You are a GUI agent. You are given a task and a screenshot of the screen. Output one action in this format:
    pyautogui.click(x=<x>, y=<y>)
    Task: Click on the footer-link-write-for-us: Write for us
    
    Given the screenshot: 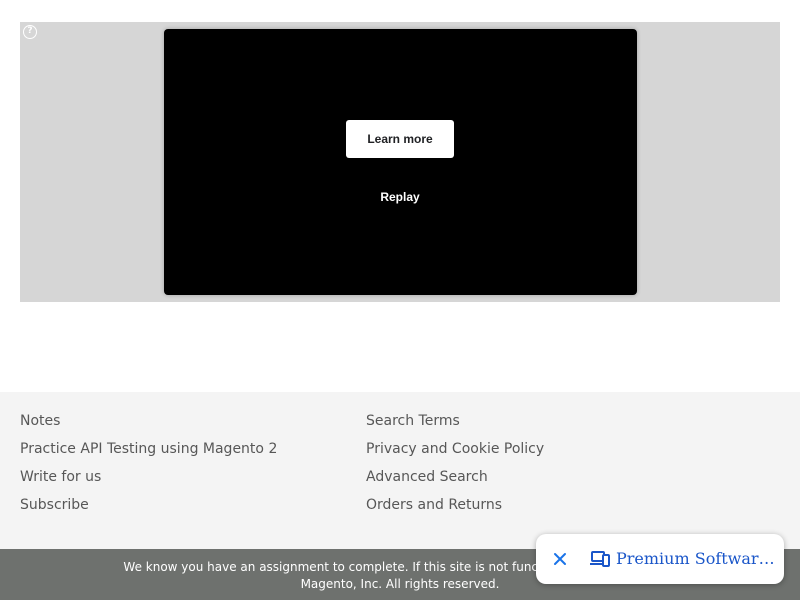 What is the action you would take?
    pyautogui.click(x=60, y=477)
    